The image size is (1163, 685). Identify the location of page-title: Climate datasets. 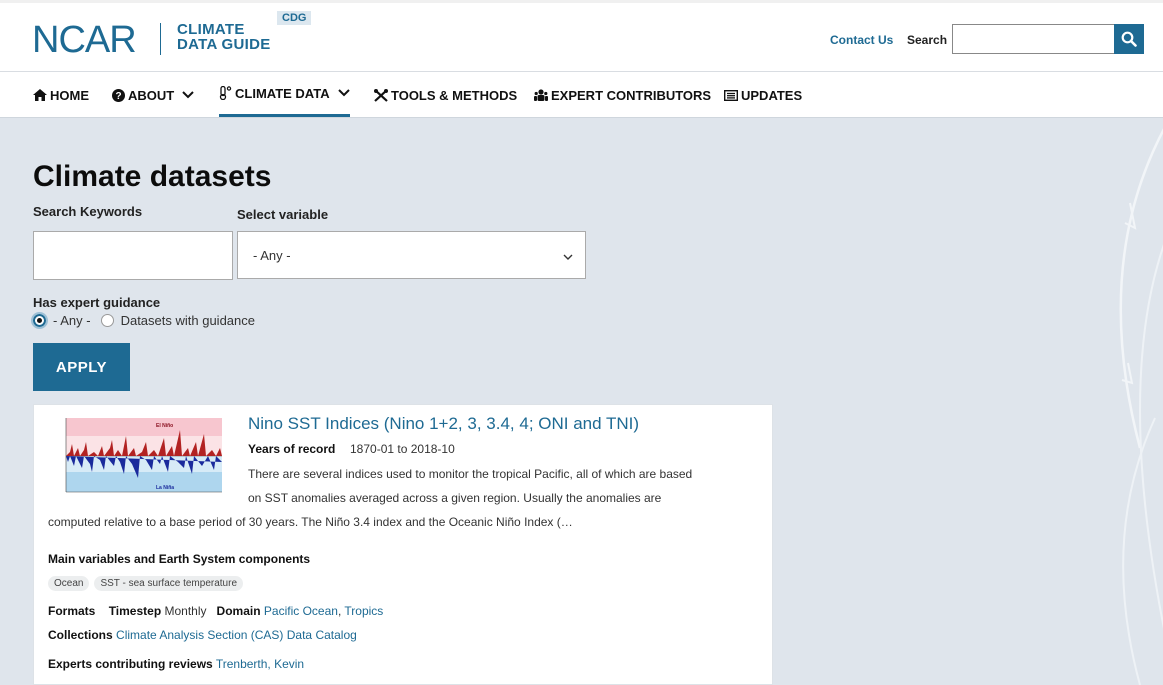
(152, 176).